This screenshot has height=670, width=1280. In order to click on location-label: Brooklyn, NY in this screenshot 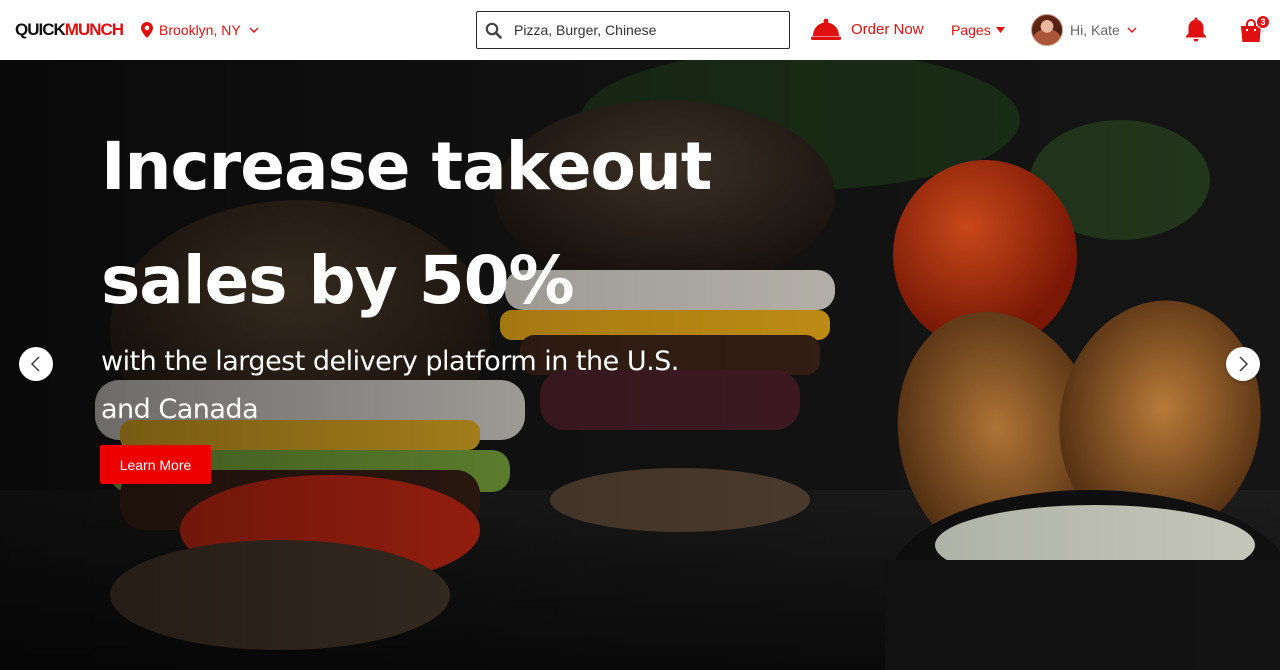, I will do `click(200, 30)`.